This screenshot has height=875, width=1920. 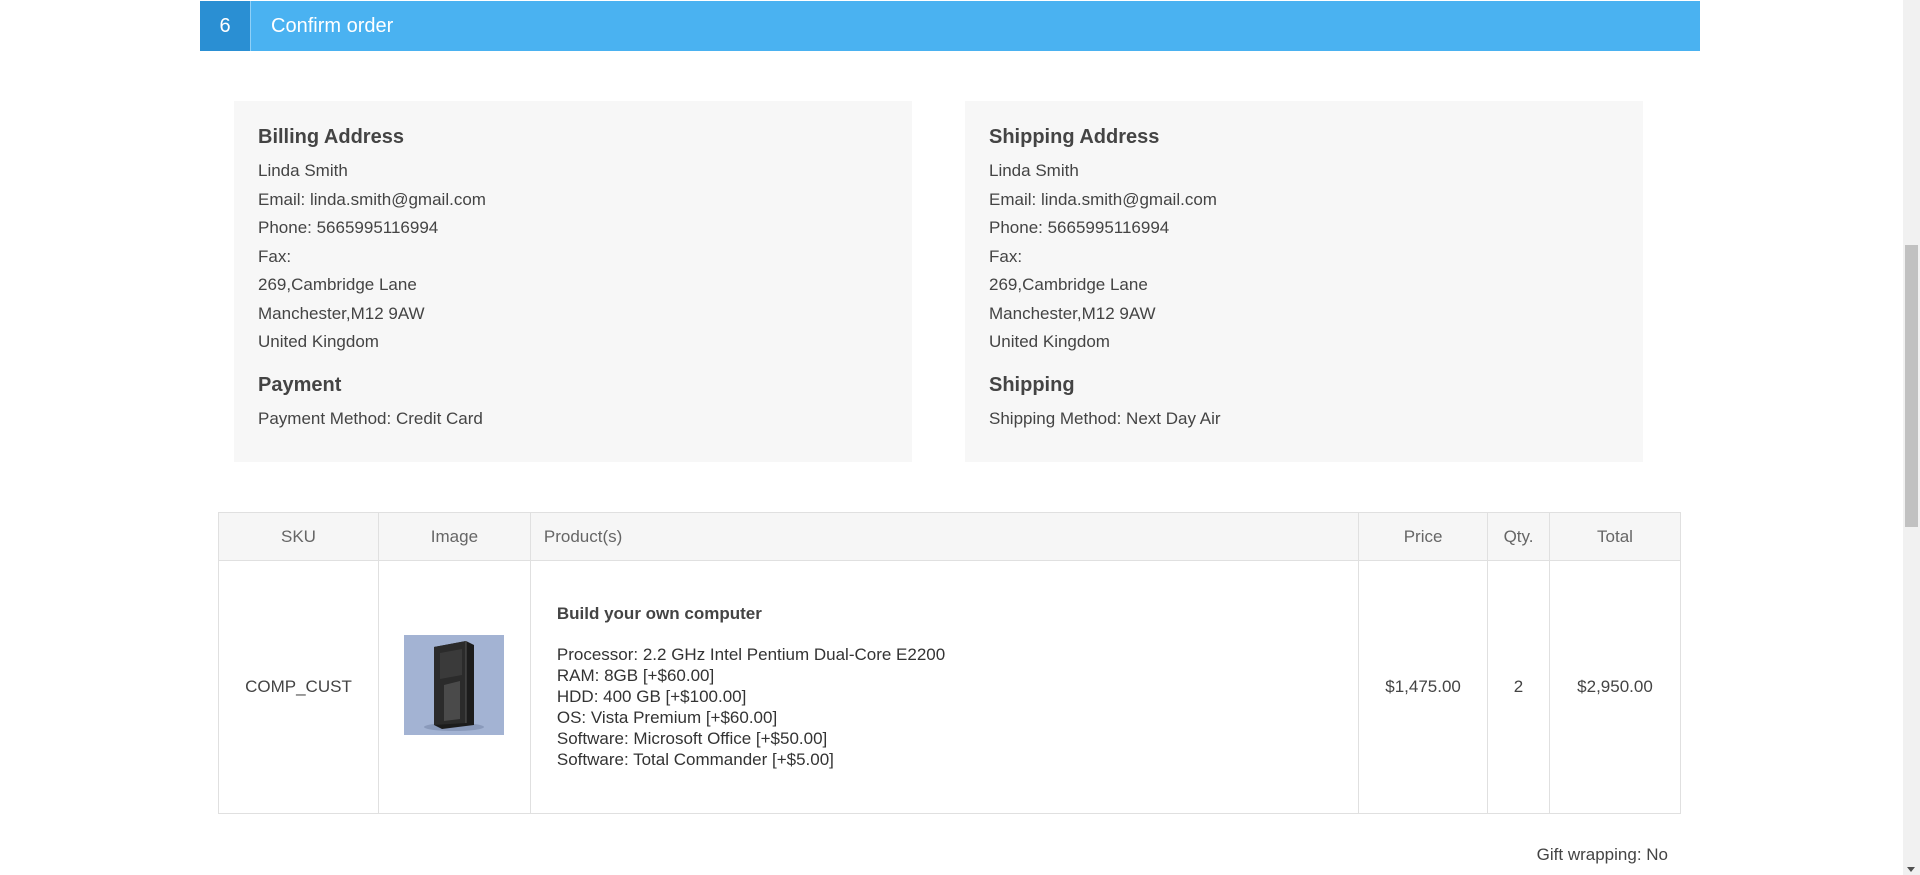 What do you see at coordinates (1049, 341) in the screenshot?
I see `shipping-country: United Kingdom` at bounding box center [1049, 341].